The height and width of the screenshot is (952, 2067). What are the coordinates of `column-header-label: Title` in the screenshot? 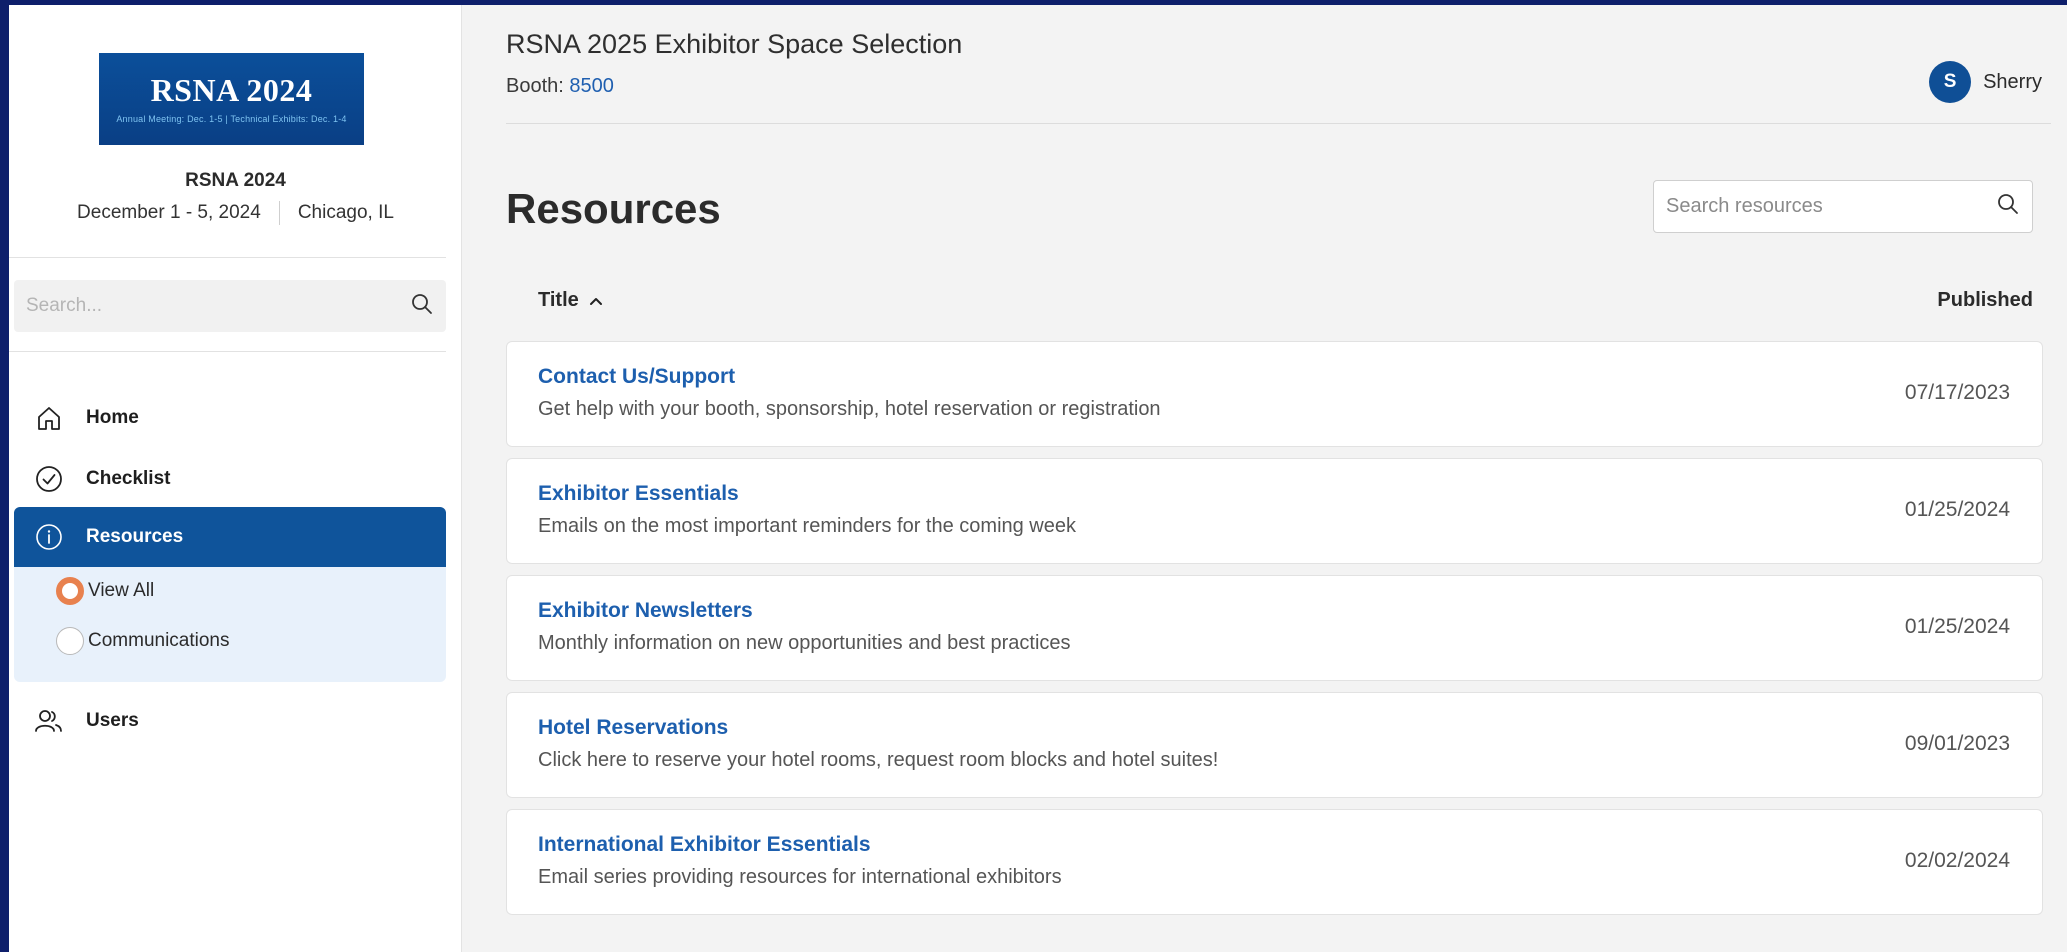 It's located at (558, 300).